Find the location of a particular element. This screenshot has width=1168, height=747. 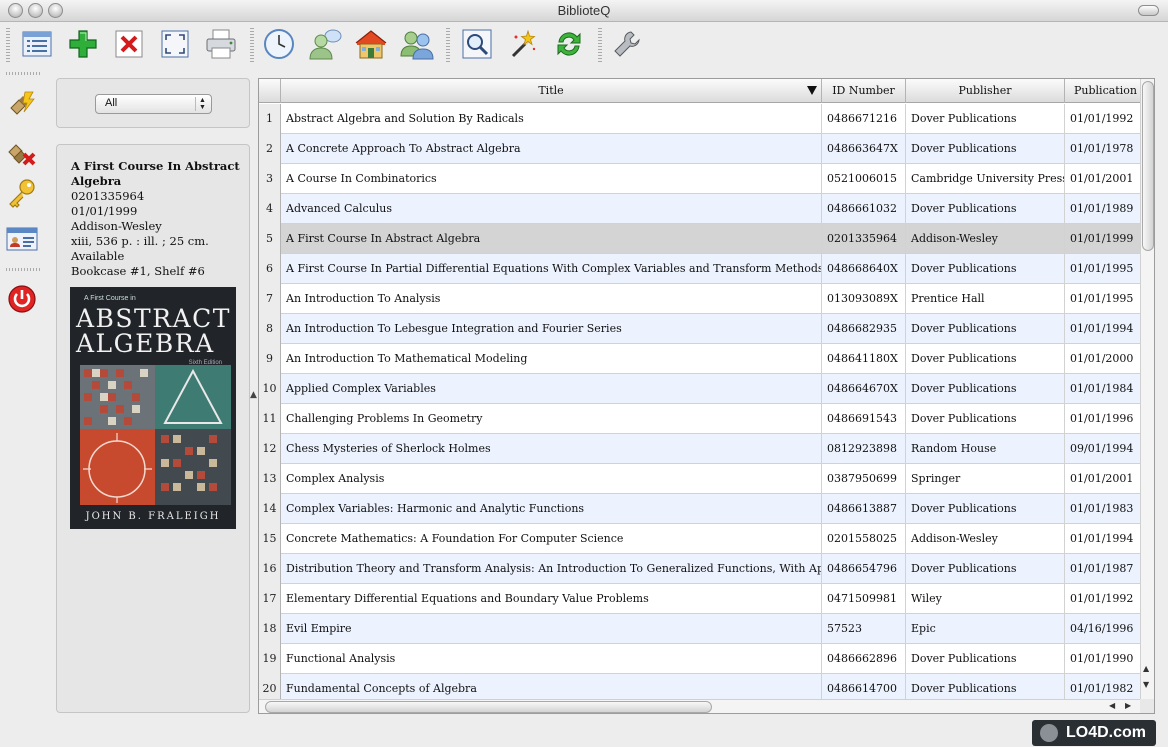

disconnect-button is located at coordinates (22, 153).